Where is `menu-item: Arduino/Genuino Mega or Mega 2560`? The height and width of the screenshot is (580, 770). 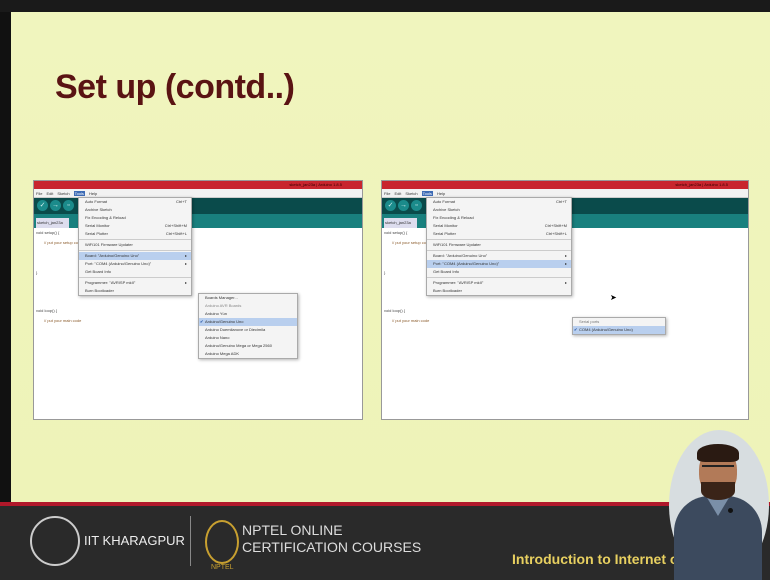 menu-item: Arduino/Genuino Mega or Mega 2560 is located at coordinates (248, 346).